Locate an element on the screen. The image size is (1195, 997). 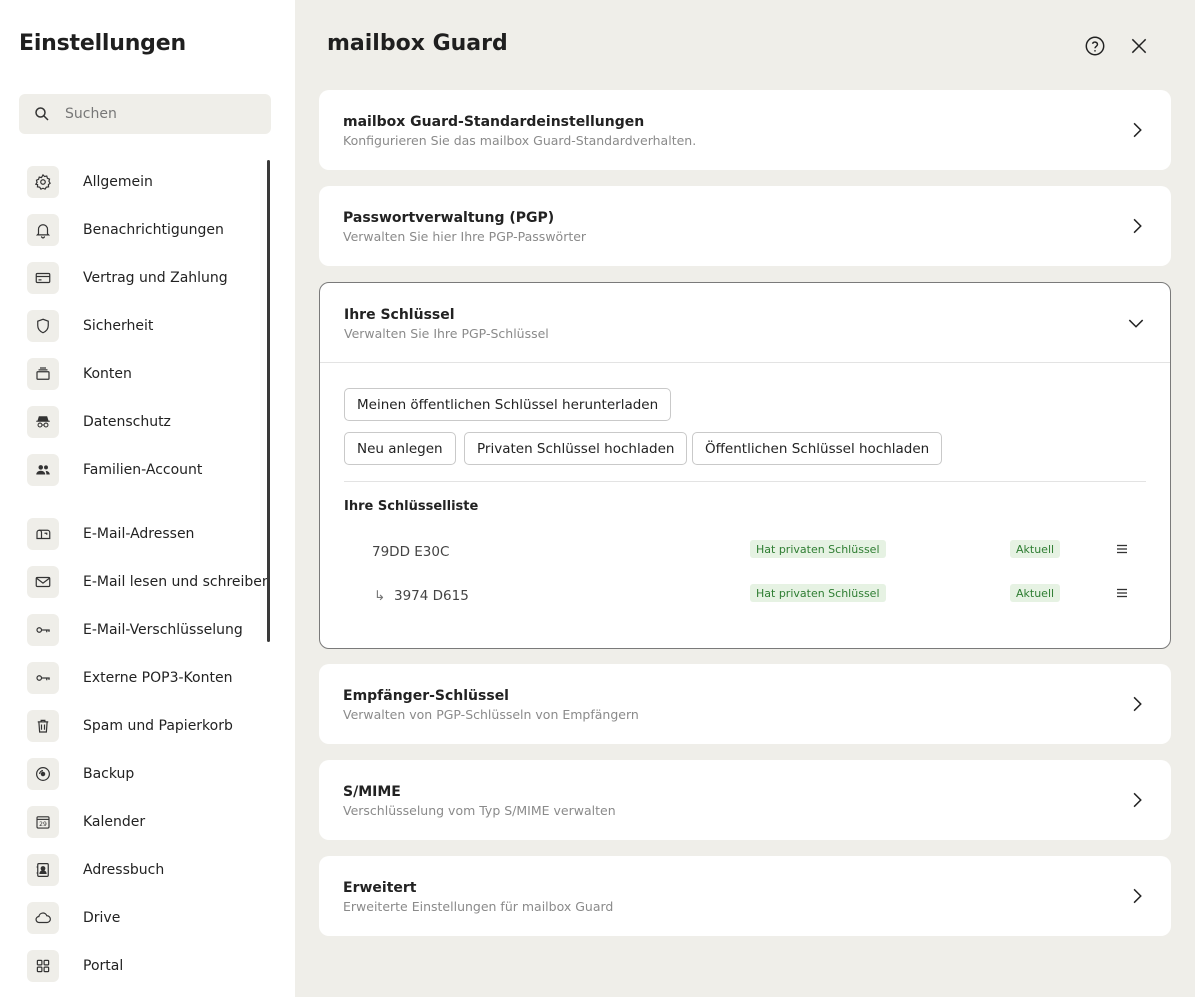
search-input is located at coordinates (155, 114).